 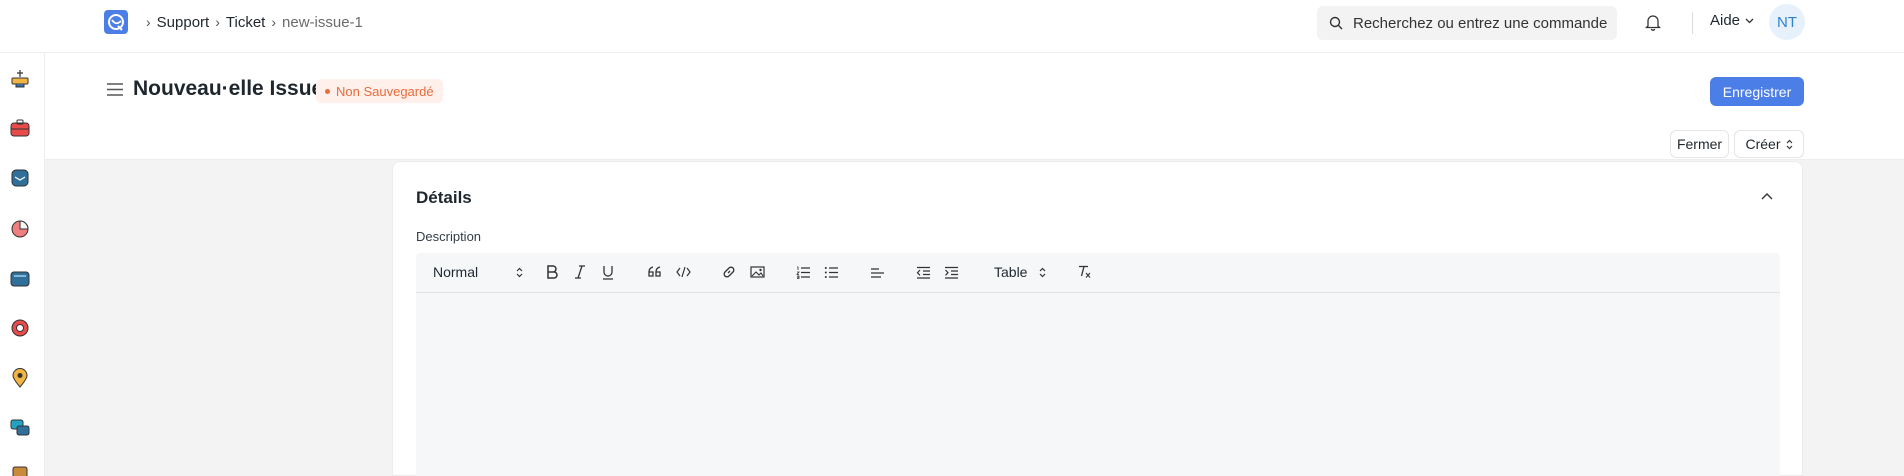 I want to click on outdent-icon, so click(x=923, y=272).